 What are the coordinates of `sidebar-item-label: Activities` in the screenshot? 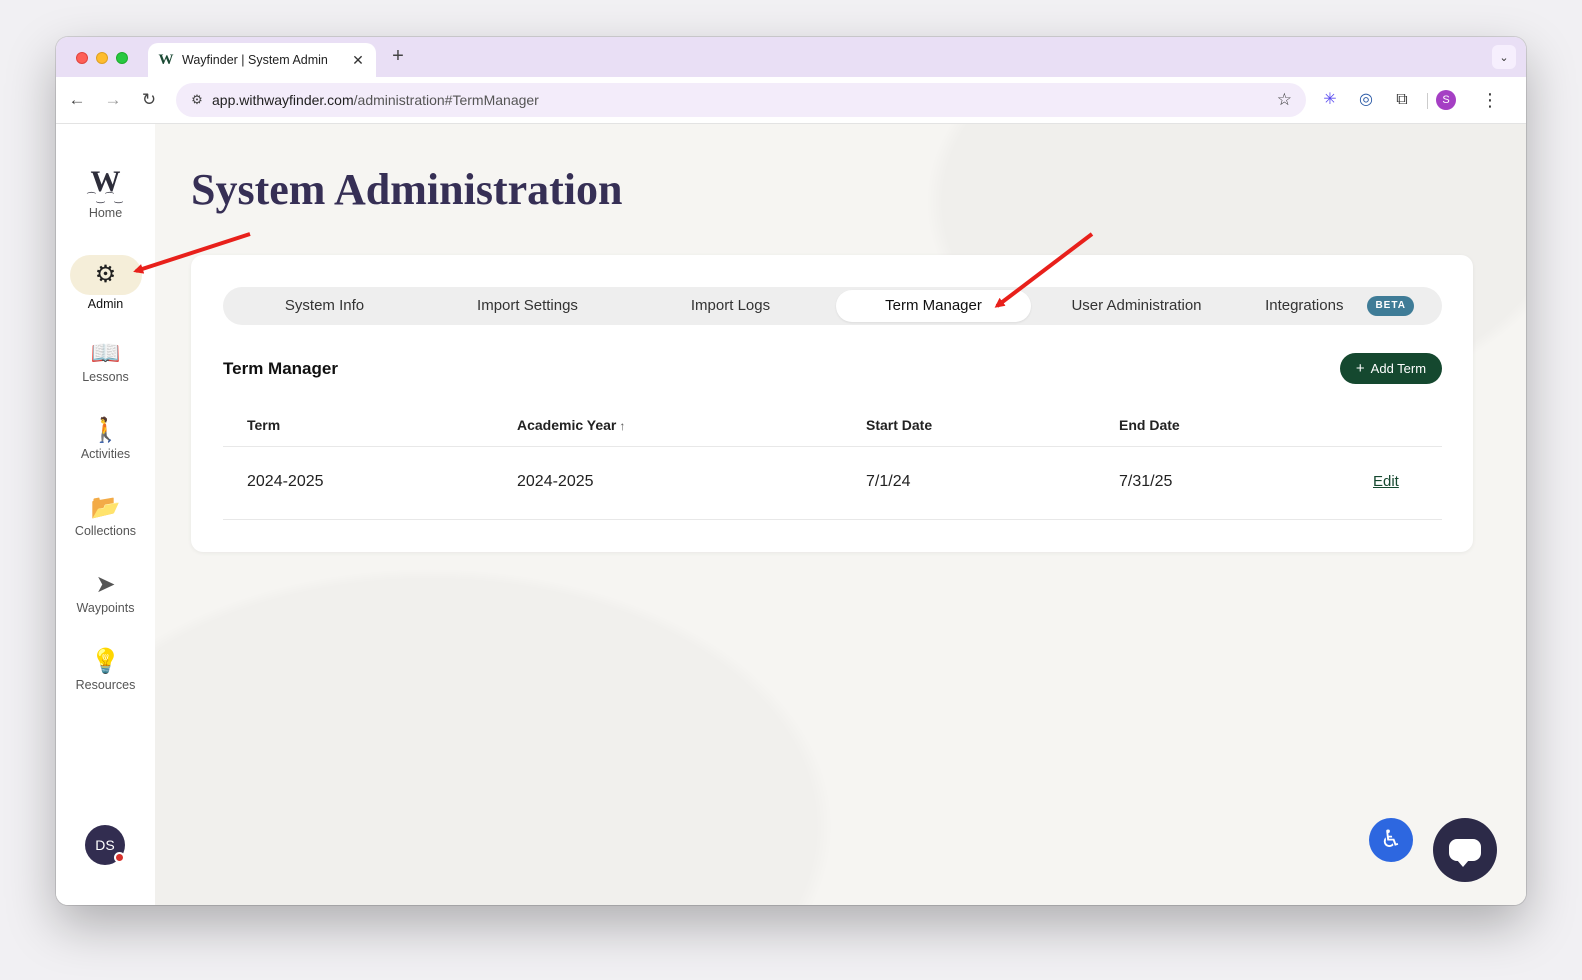 It's located at (105, 454).